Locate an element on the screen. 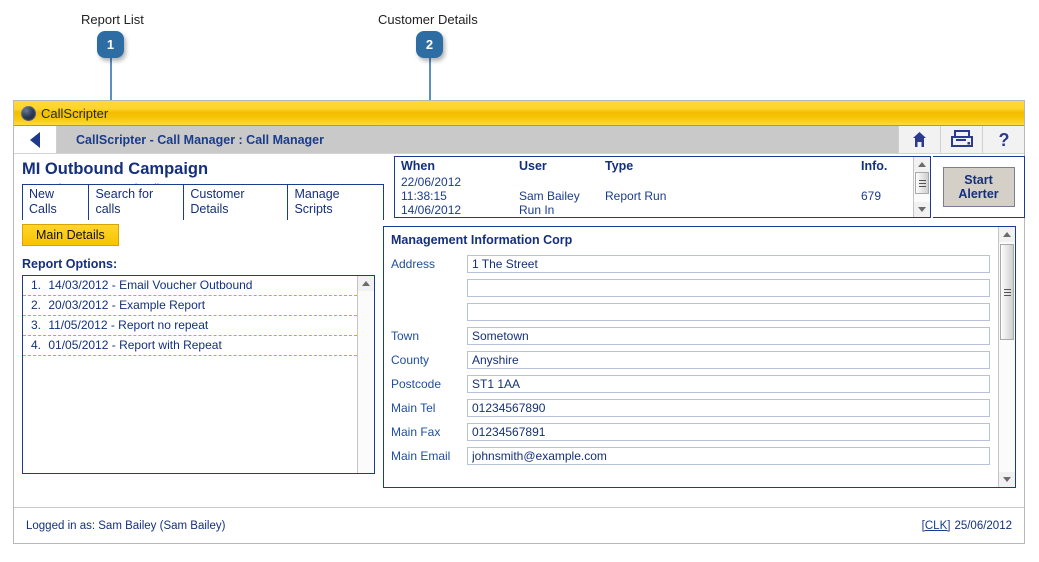 The width and height of the screenshot is (1039, 562). list-item: 4. 01/05/2012 - Report with Repeat is located at coordinates (190, 346).